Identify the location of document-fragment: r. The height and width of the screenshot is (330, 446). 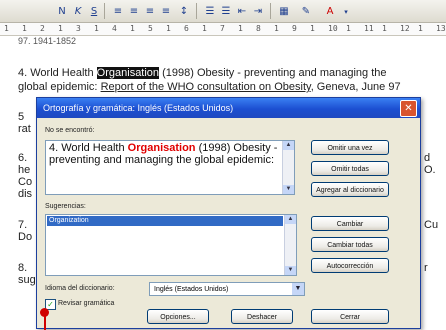
(426, 268).